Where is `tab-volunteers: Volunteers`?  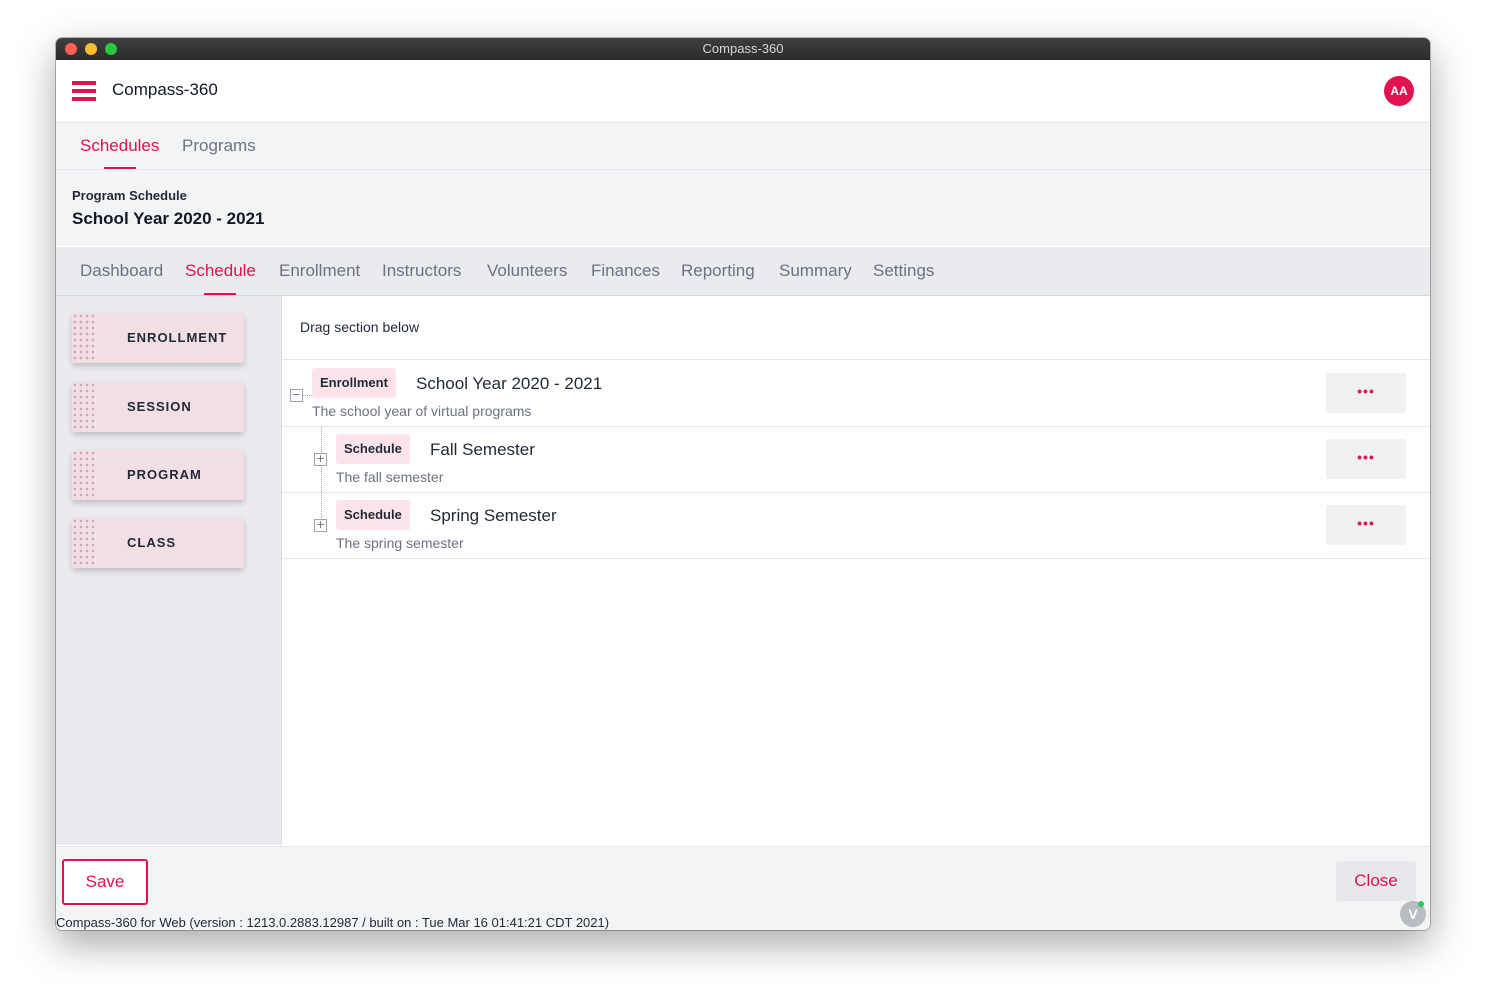
tab-volunteers: Volunteers is located at coordinates (527, 271).